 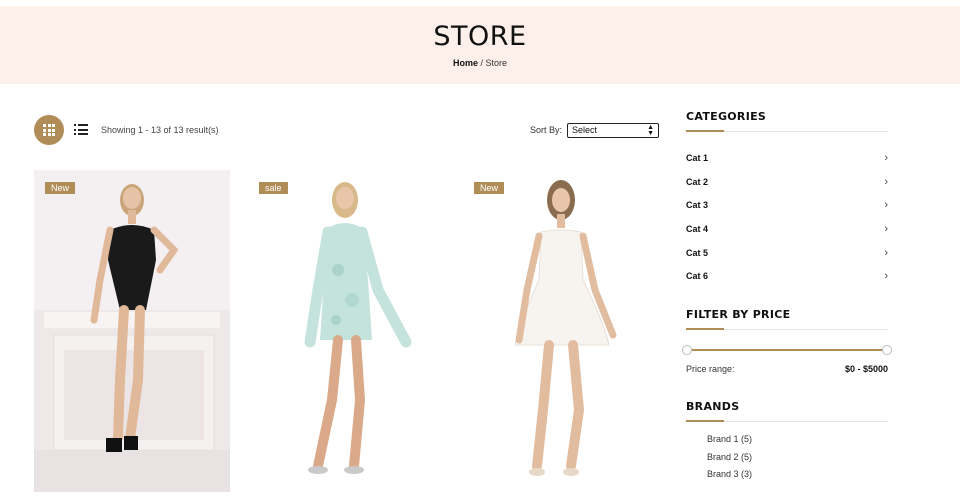 What do you see at coordinates (787, 253) in the screenshot?
I see `category-item: Cat 5 ›` at bounding box center [787, 253].